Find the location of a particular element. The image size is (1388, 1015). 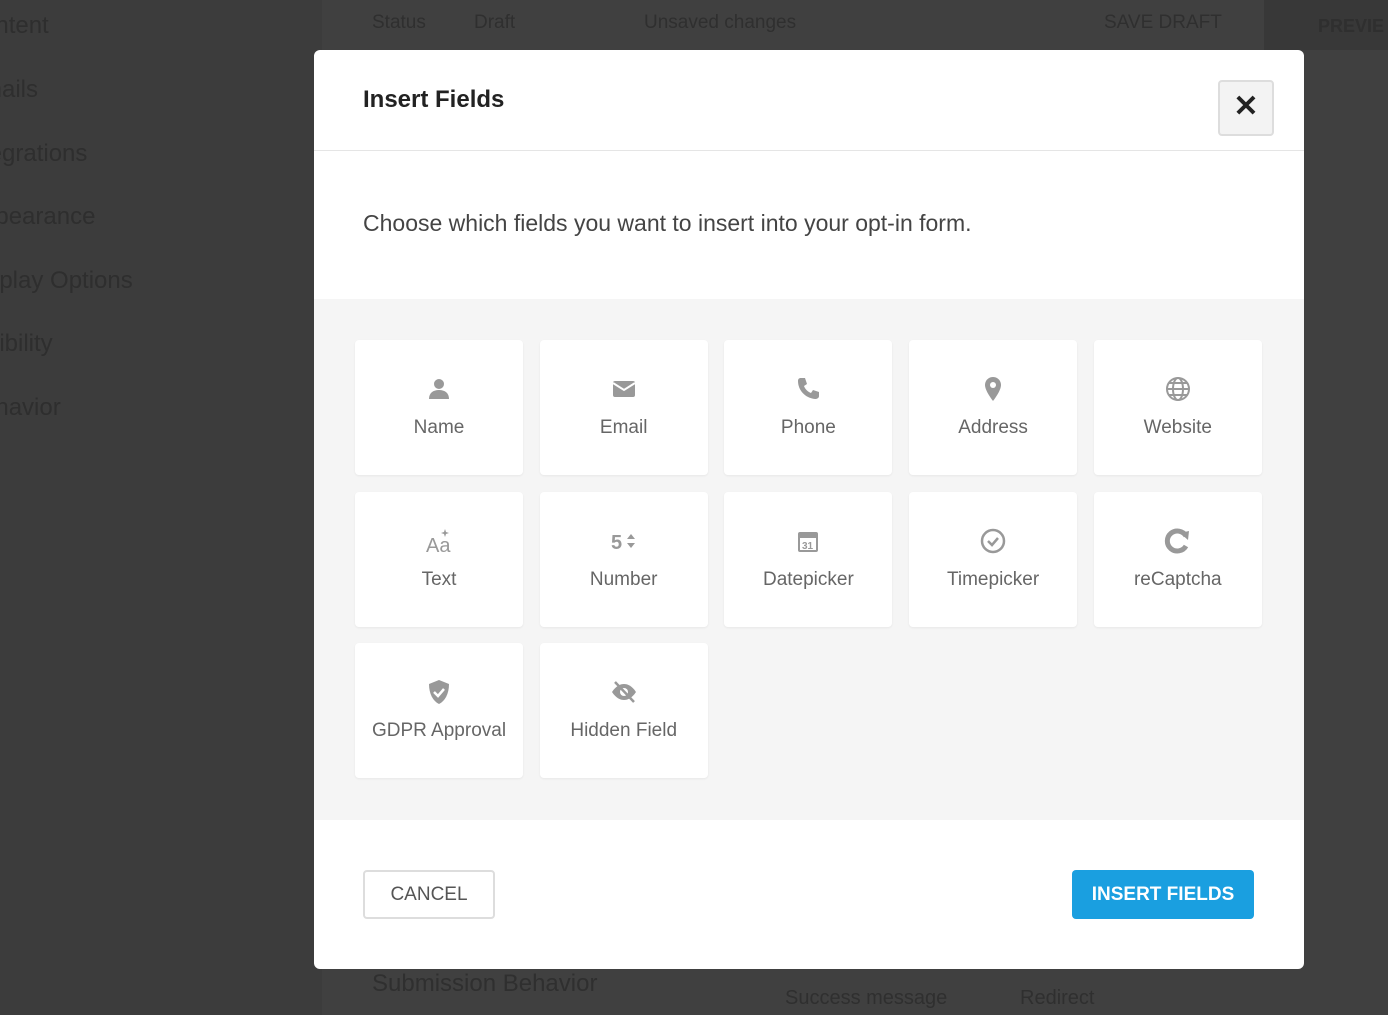

modal-title: Insert Fields is located at coordinates (434, 99).